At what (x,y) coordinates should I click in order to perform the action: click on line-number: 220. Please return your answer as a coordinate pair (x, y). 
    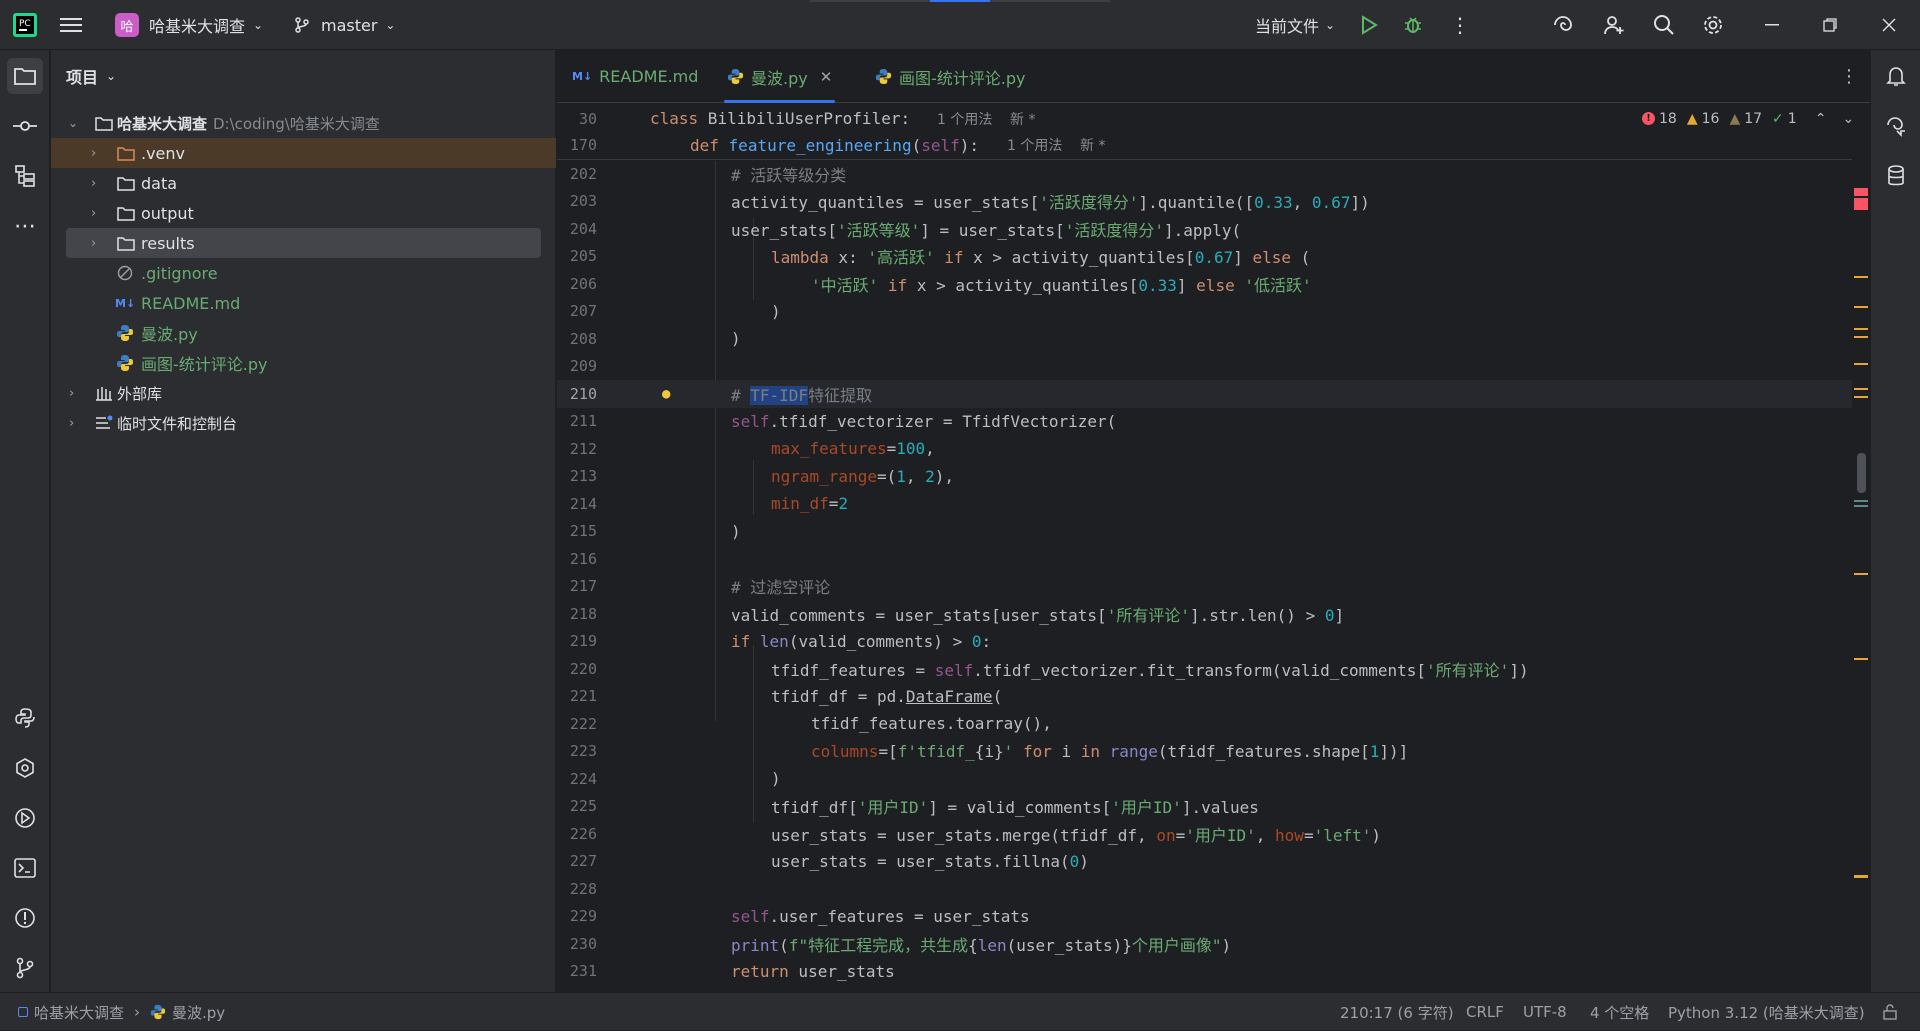
    Looking at the image, I should click on (583, 668).